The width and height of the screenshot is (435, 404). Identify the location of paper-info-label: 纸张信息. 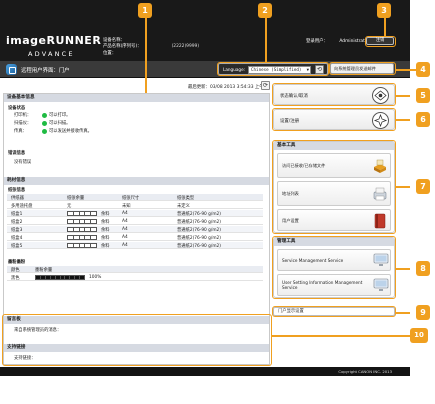
(17, 190).